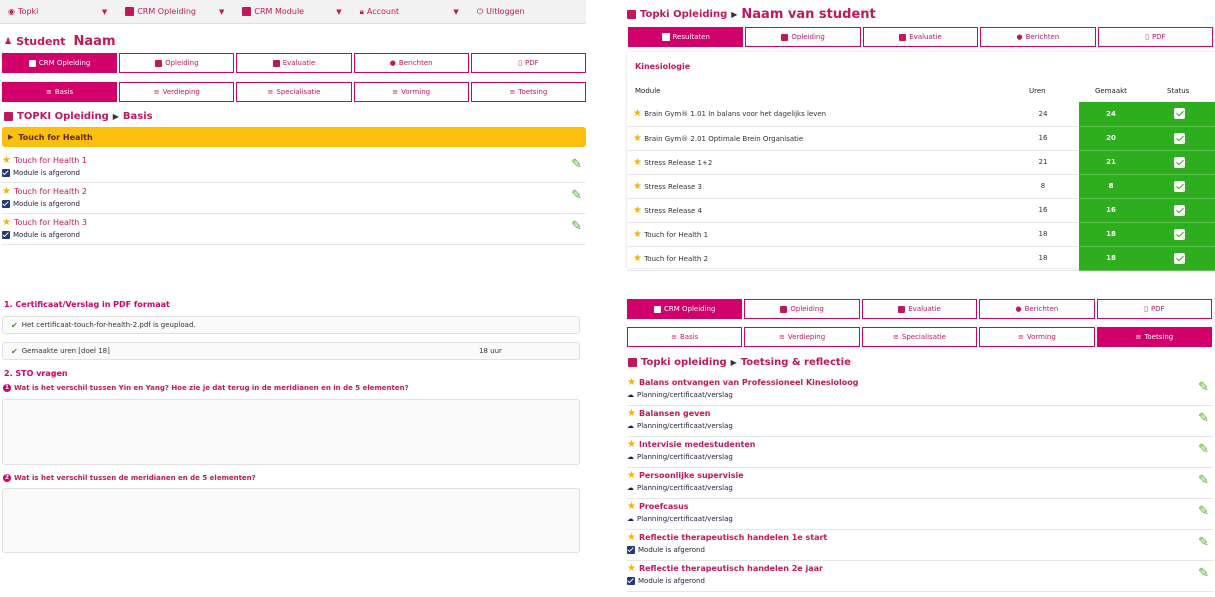 This screenshot has width=1215, height=597. Describe the element at coordinates (410, 12) in the screenshot. I see `nav-account: 🔒︎ Account ▼` at that location.